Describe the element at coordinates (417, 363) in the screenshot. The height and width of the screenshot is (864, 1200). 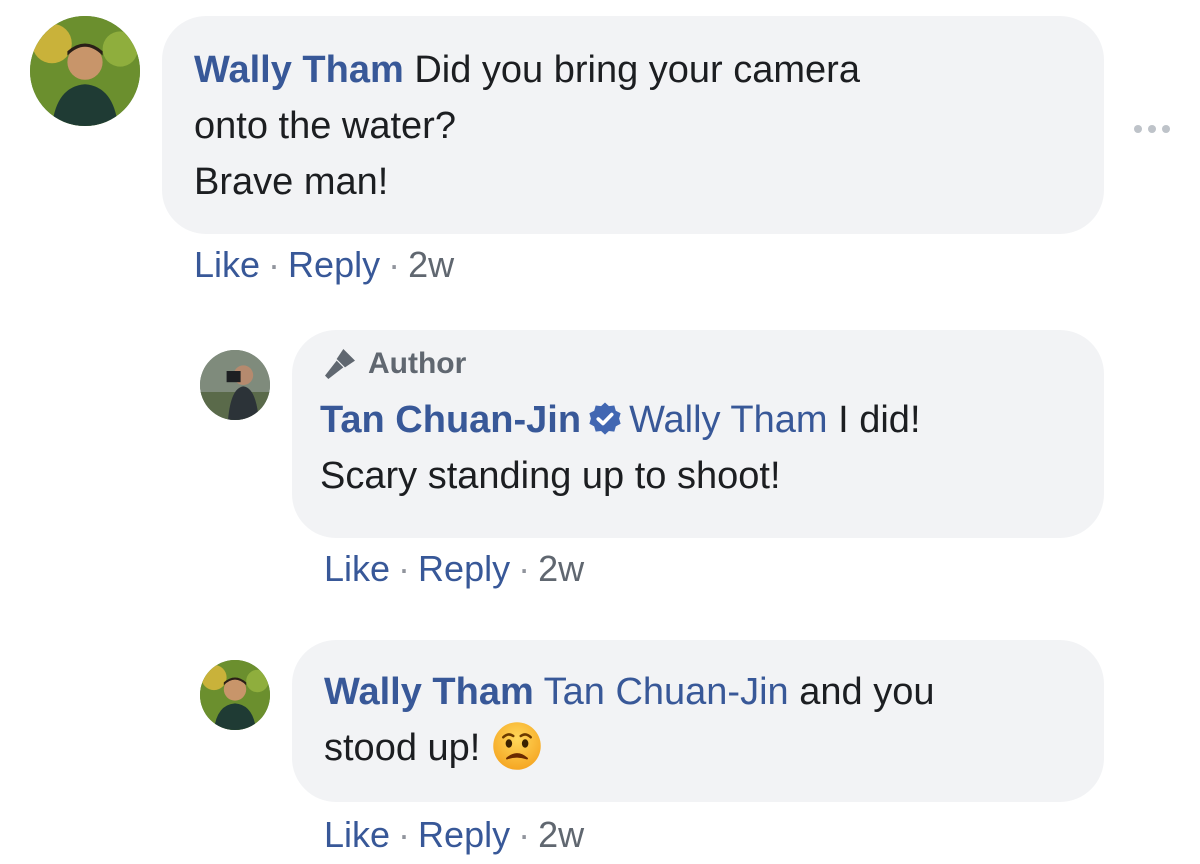
I see `author-badge-label: Author` at that location.